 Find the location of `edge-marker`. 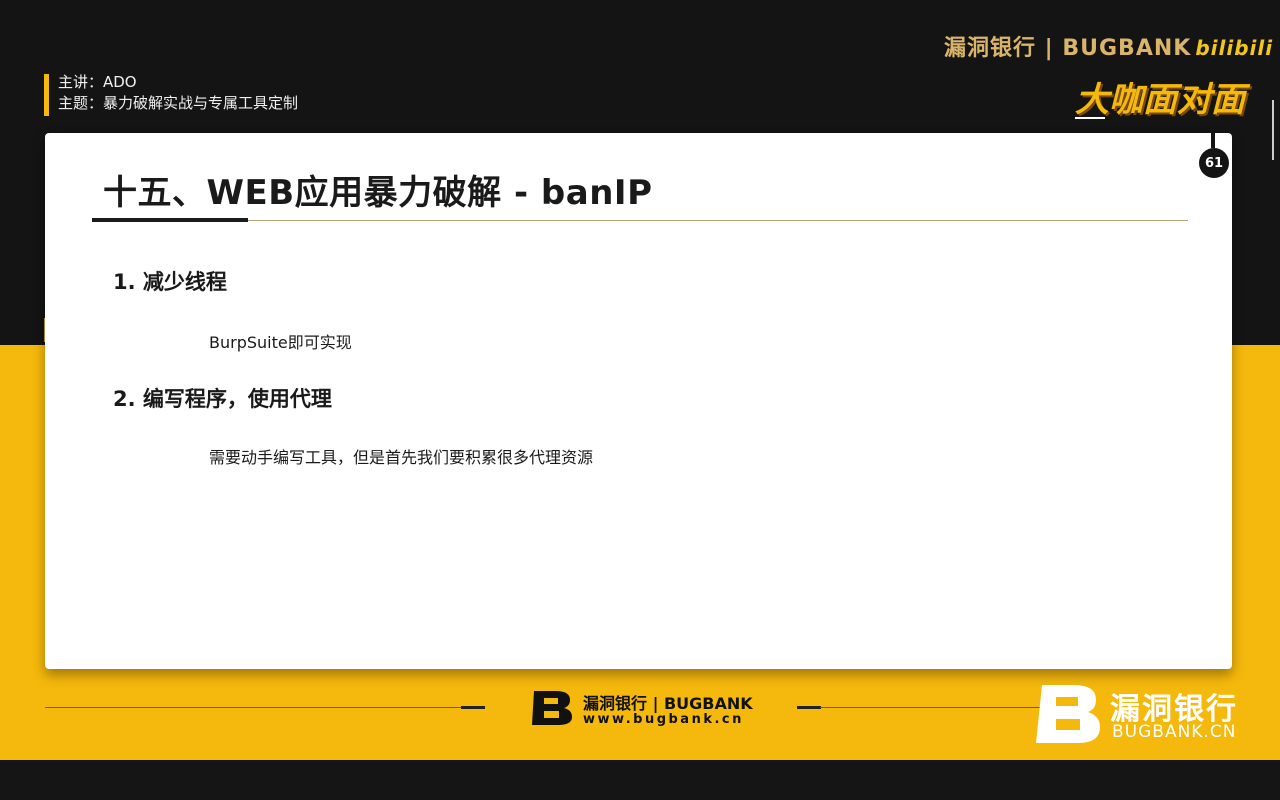

edge-marker is located at coordinates (1276, 130).